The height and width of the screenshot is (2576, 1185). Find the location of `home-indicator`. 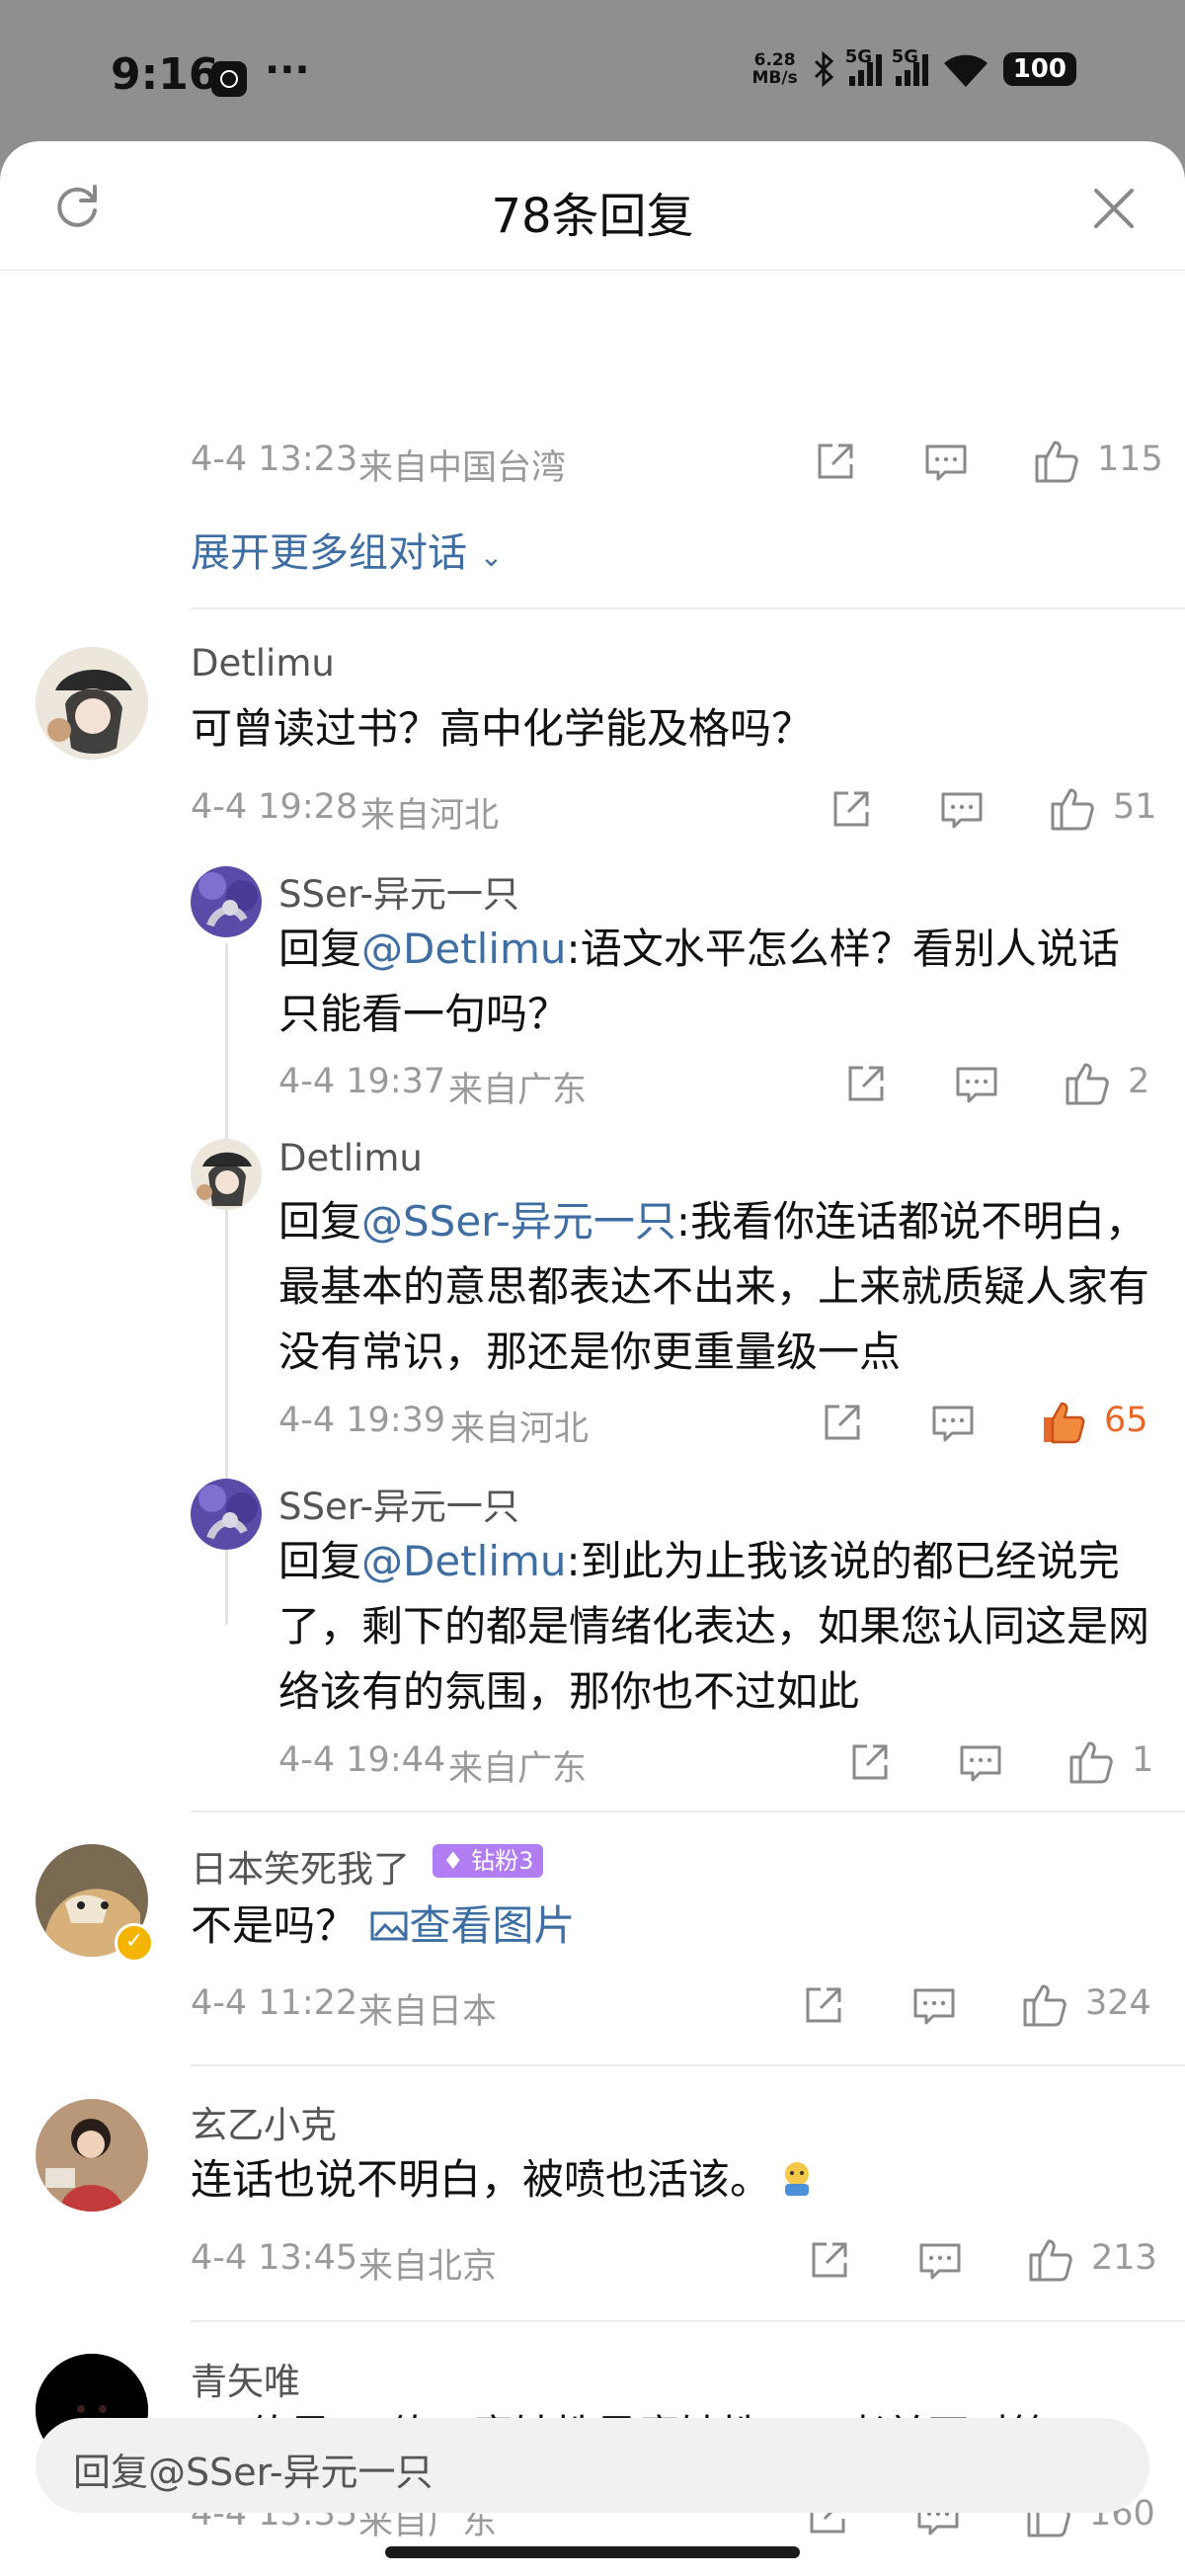

home-indicator is located at coordinates (592, 2552).